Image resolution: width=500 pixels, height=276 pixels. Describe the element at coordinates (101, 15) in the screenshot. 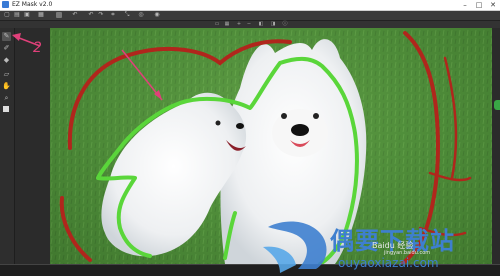

I see `redo-forward-icon: ↷` at that location.